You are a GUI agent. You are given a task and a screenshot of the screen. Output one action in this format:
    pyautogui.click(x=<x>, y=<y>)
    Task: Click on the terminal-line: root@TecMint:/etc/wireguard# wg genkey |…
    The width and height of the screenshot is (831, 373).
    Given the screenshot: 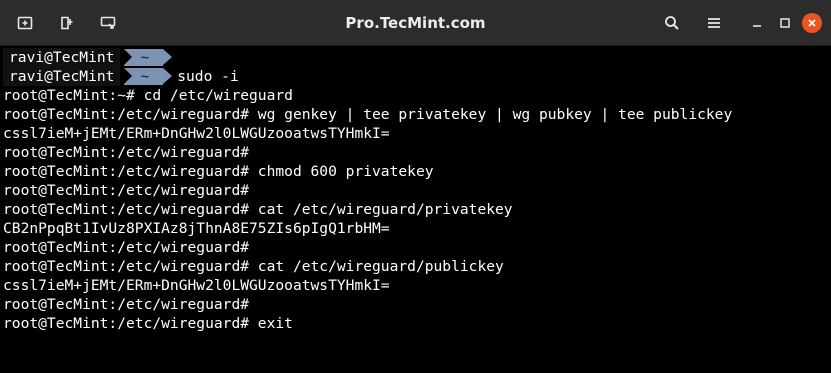 What is the action you would take?
    pyautogui.click(x=368, y=114)
    